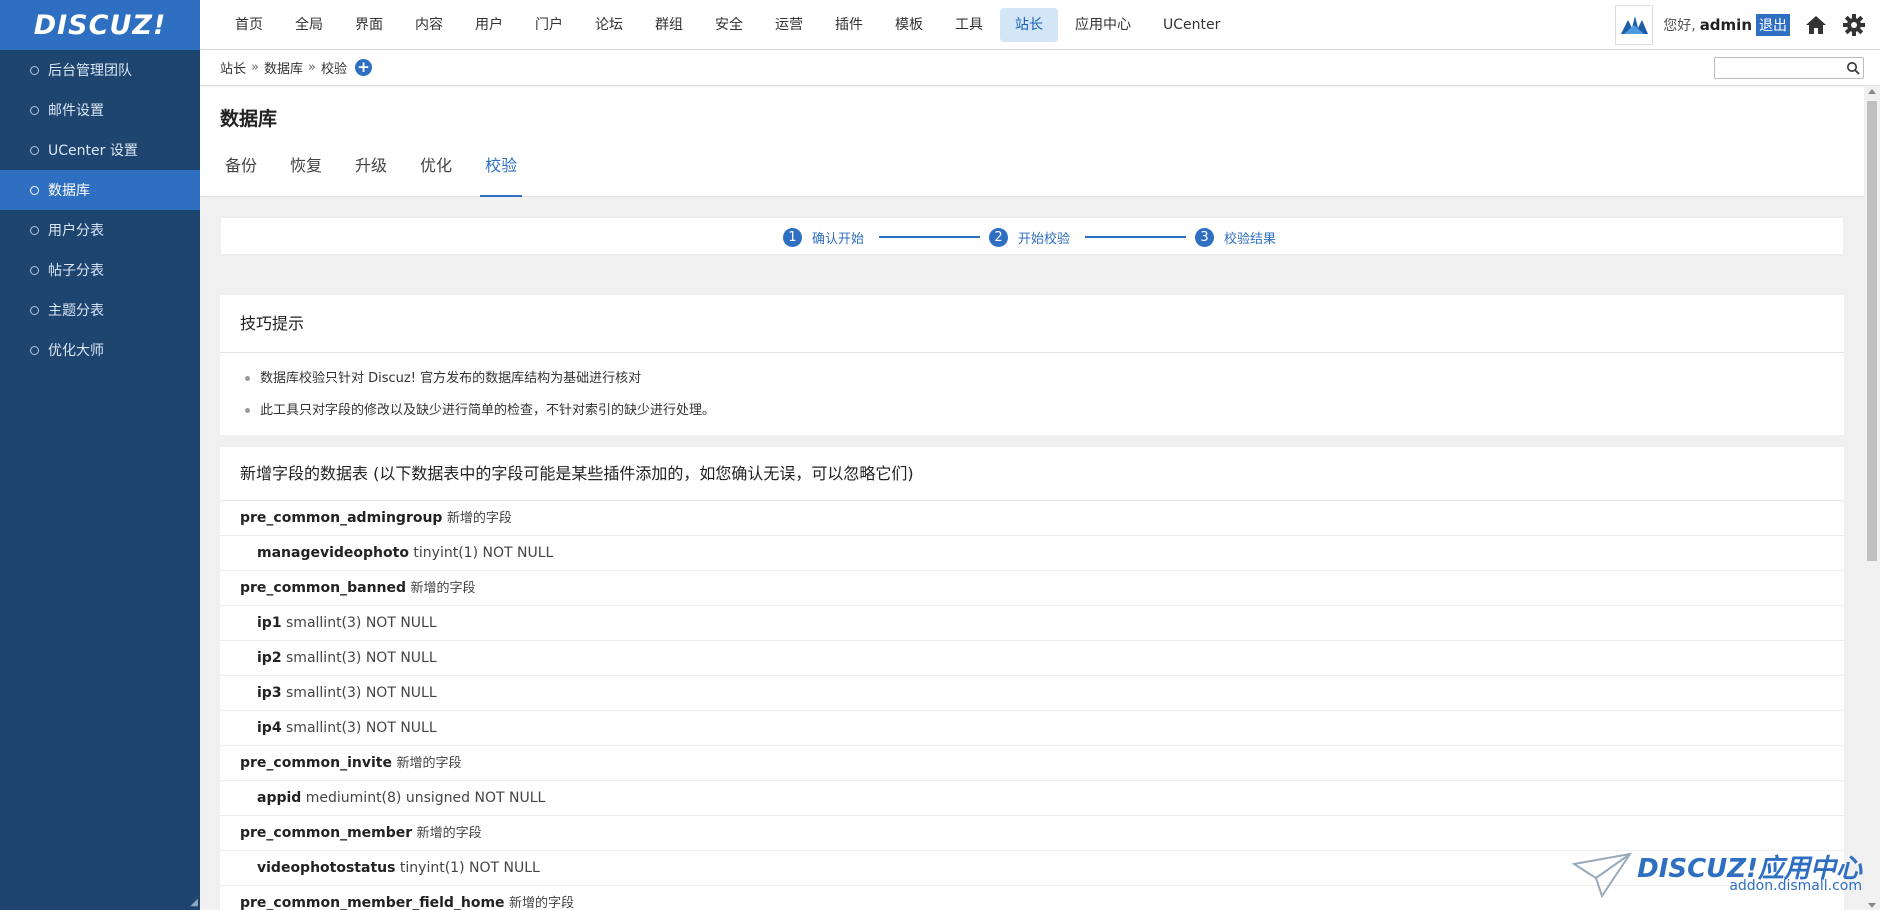  I want to click on tip-item: 此工具只对字段的修改以及缺少进行简单的检查，不针对索引的缺少进行处理。, so click(1032, 411).